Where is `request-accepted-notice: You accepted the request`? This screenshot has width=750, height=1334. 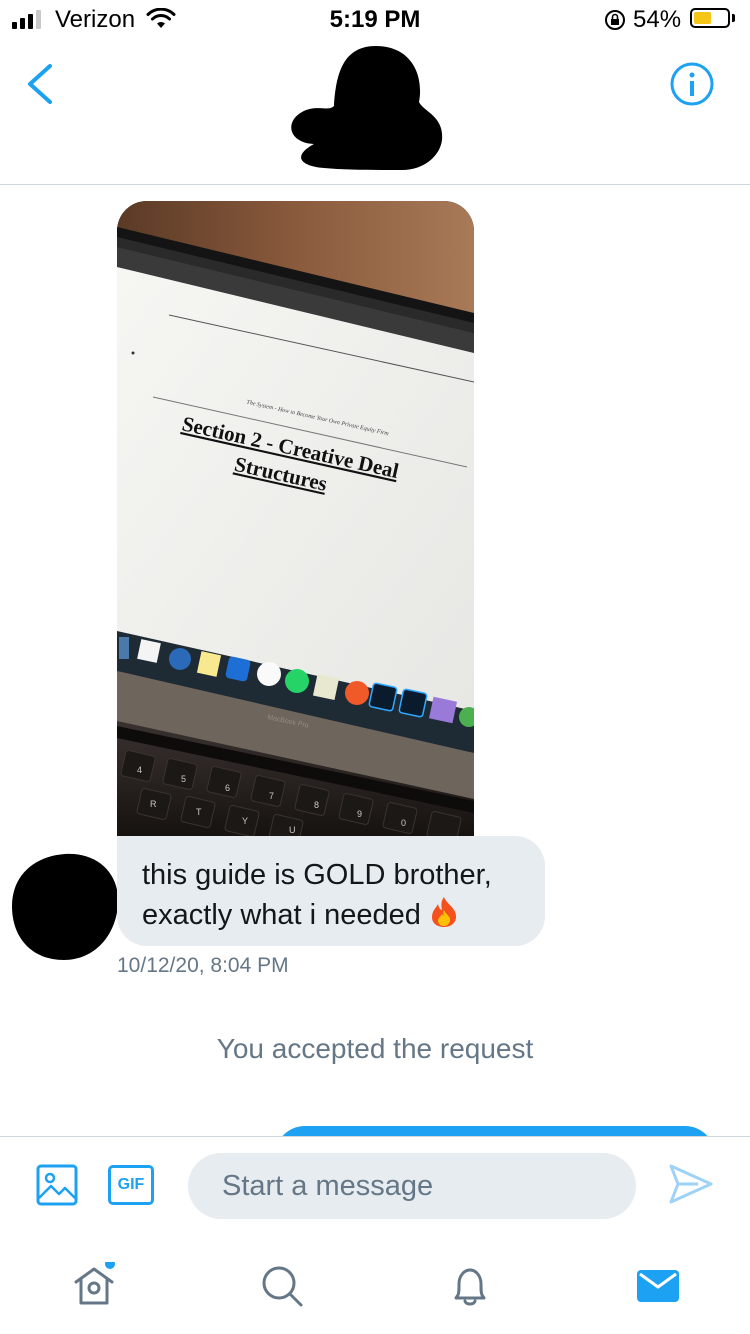
request-accepted-notice: You accepted the request is located at coordinates (375, 1048).